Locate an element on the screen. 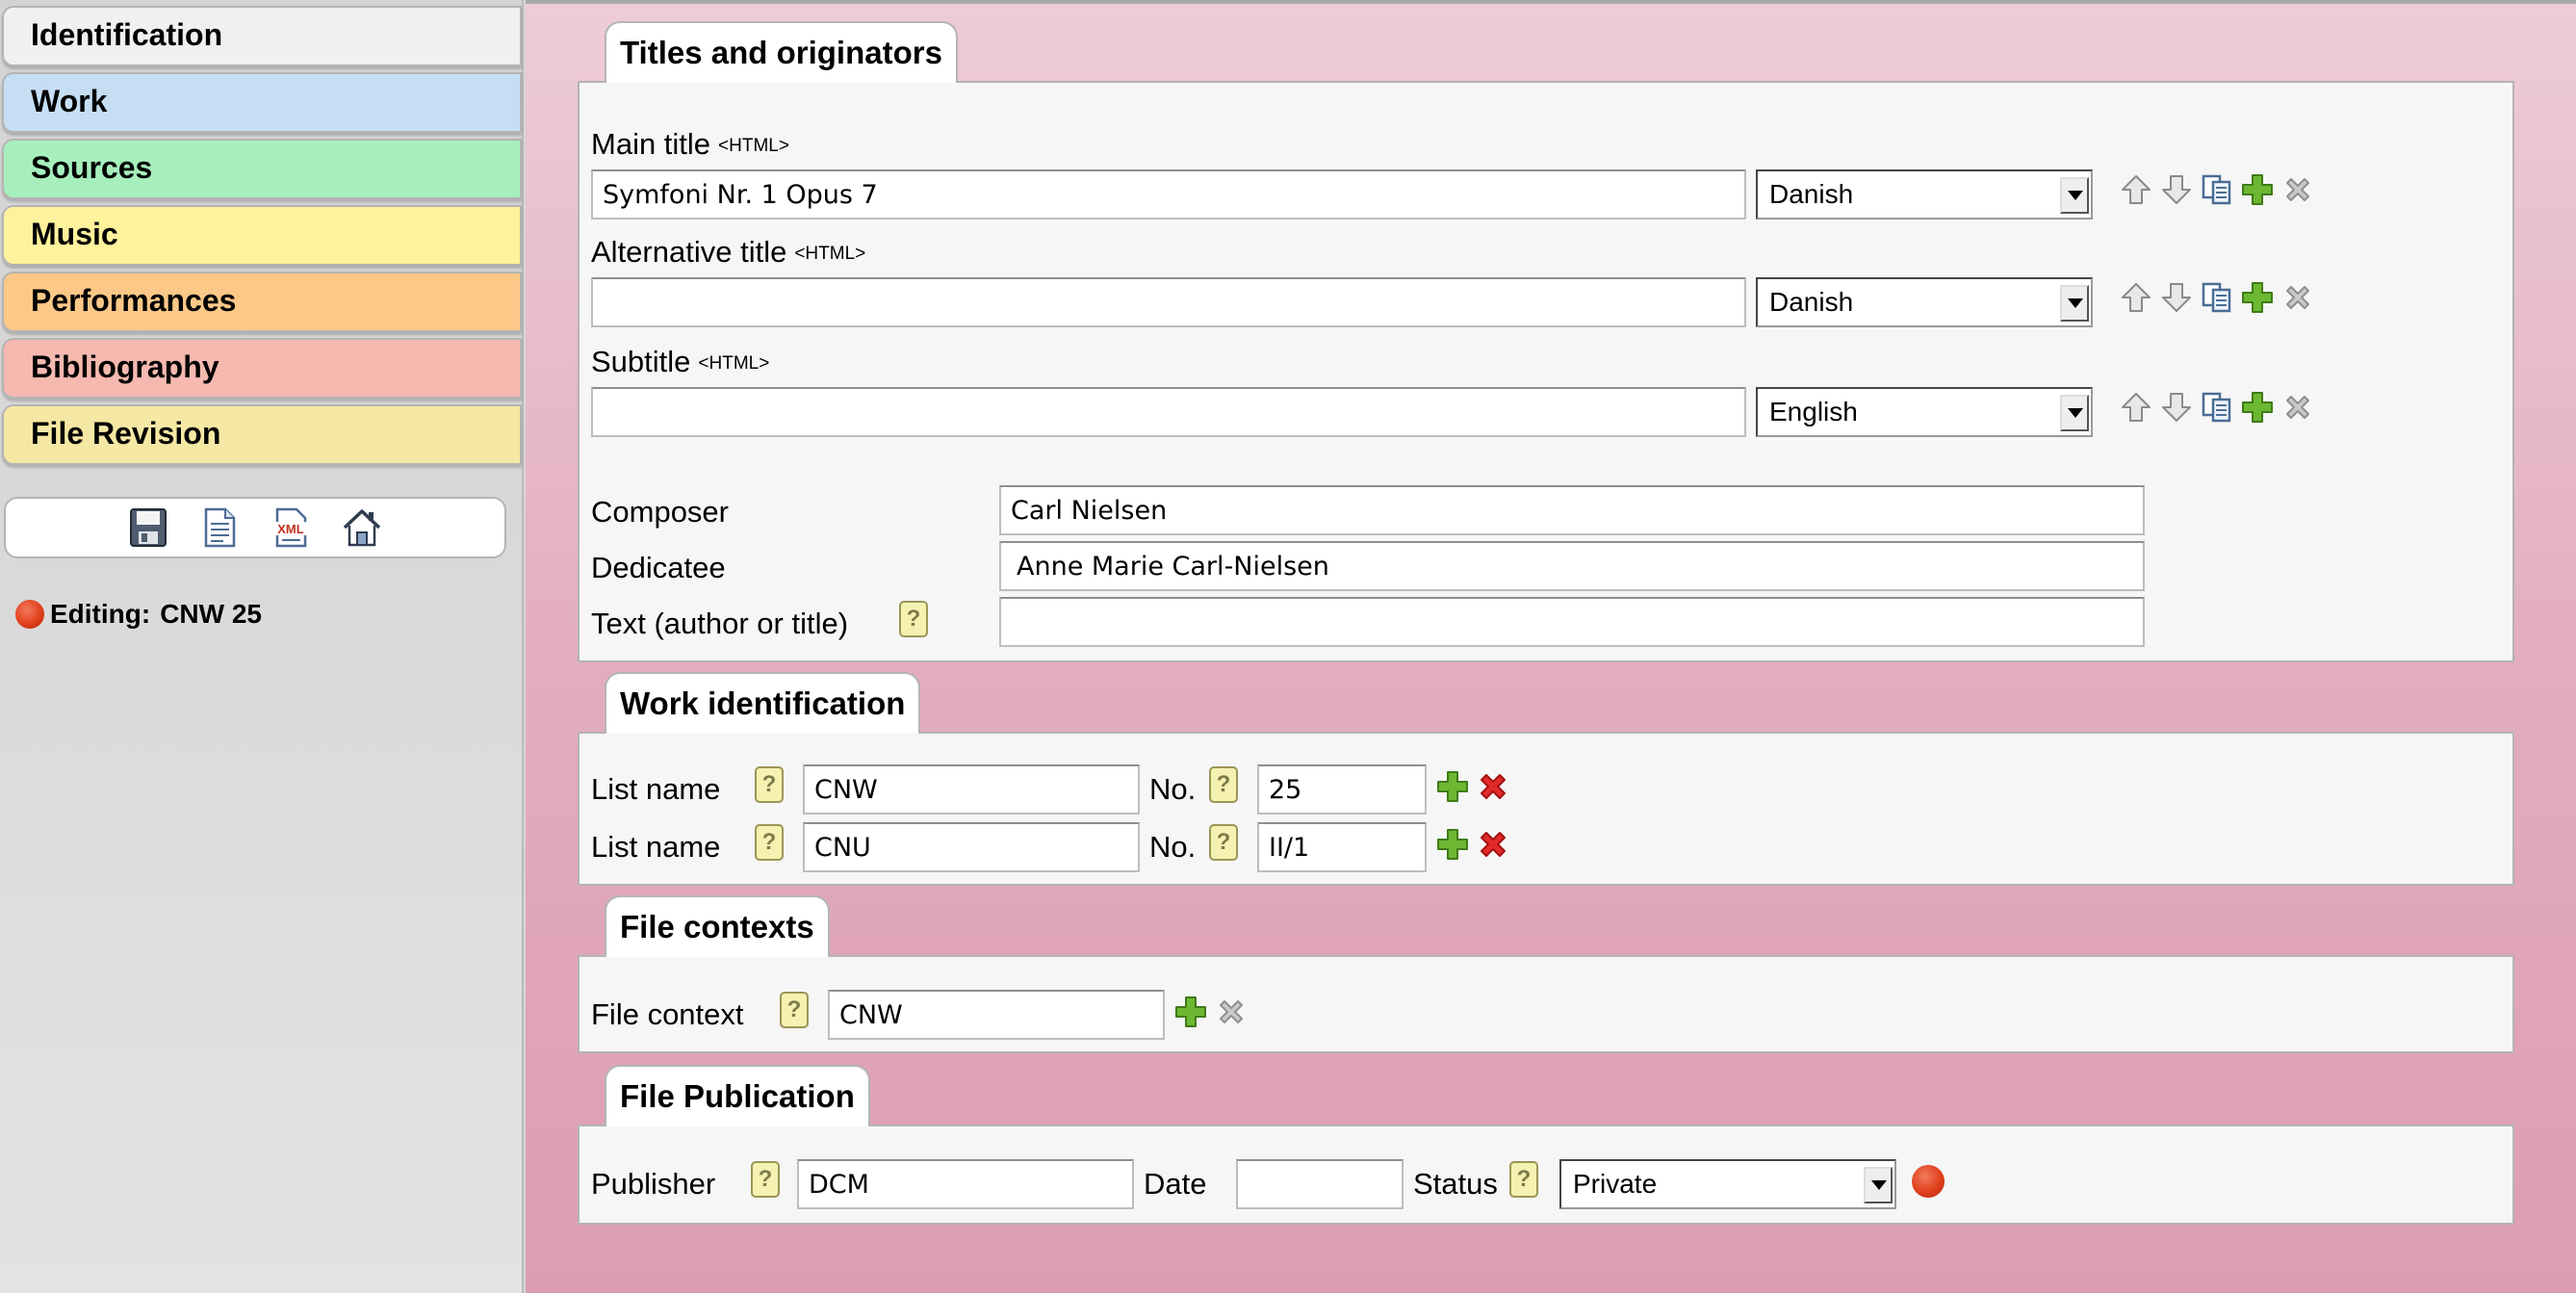  sidebar-toolbar: XML is located at coordinates (255, 527).